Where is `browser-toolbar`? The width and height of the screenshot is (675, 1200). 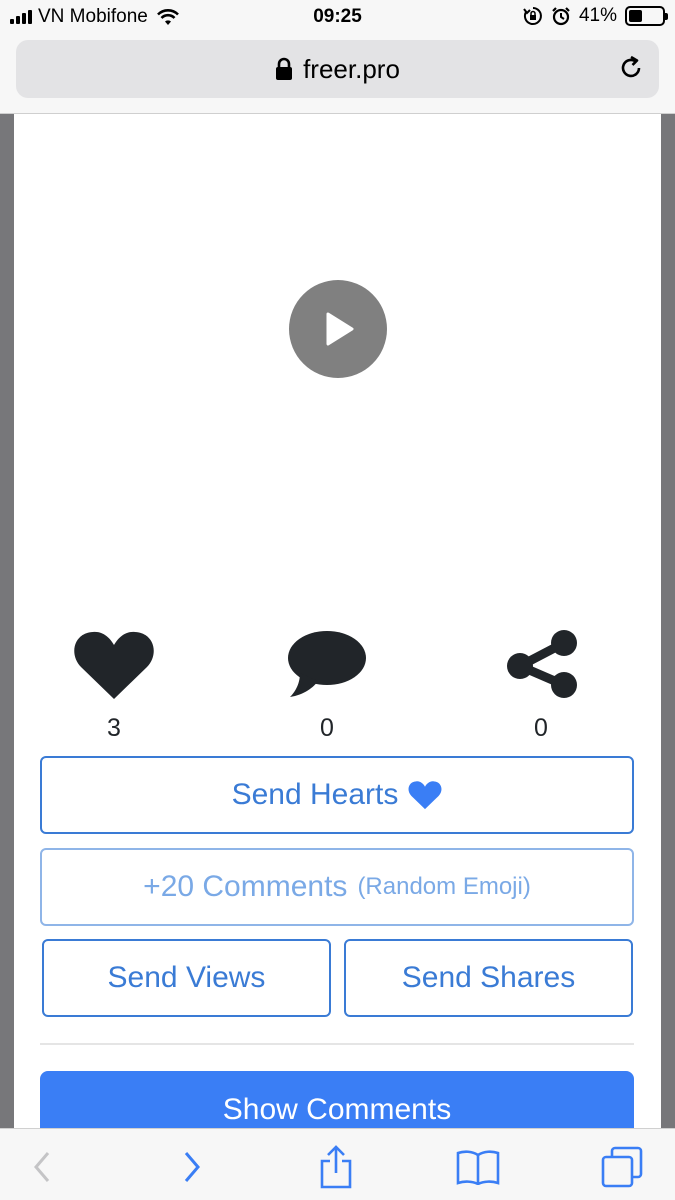 browser-toolbar is located at coordinates (337, 1164).